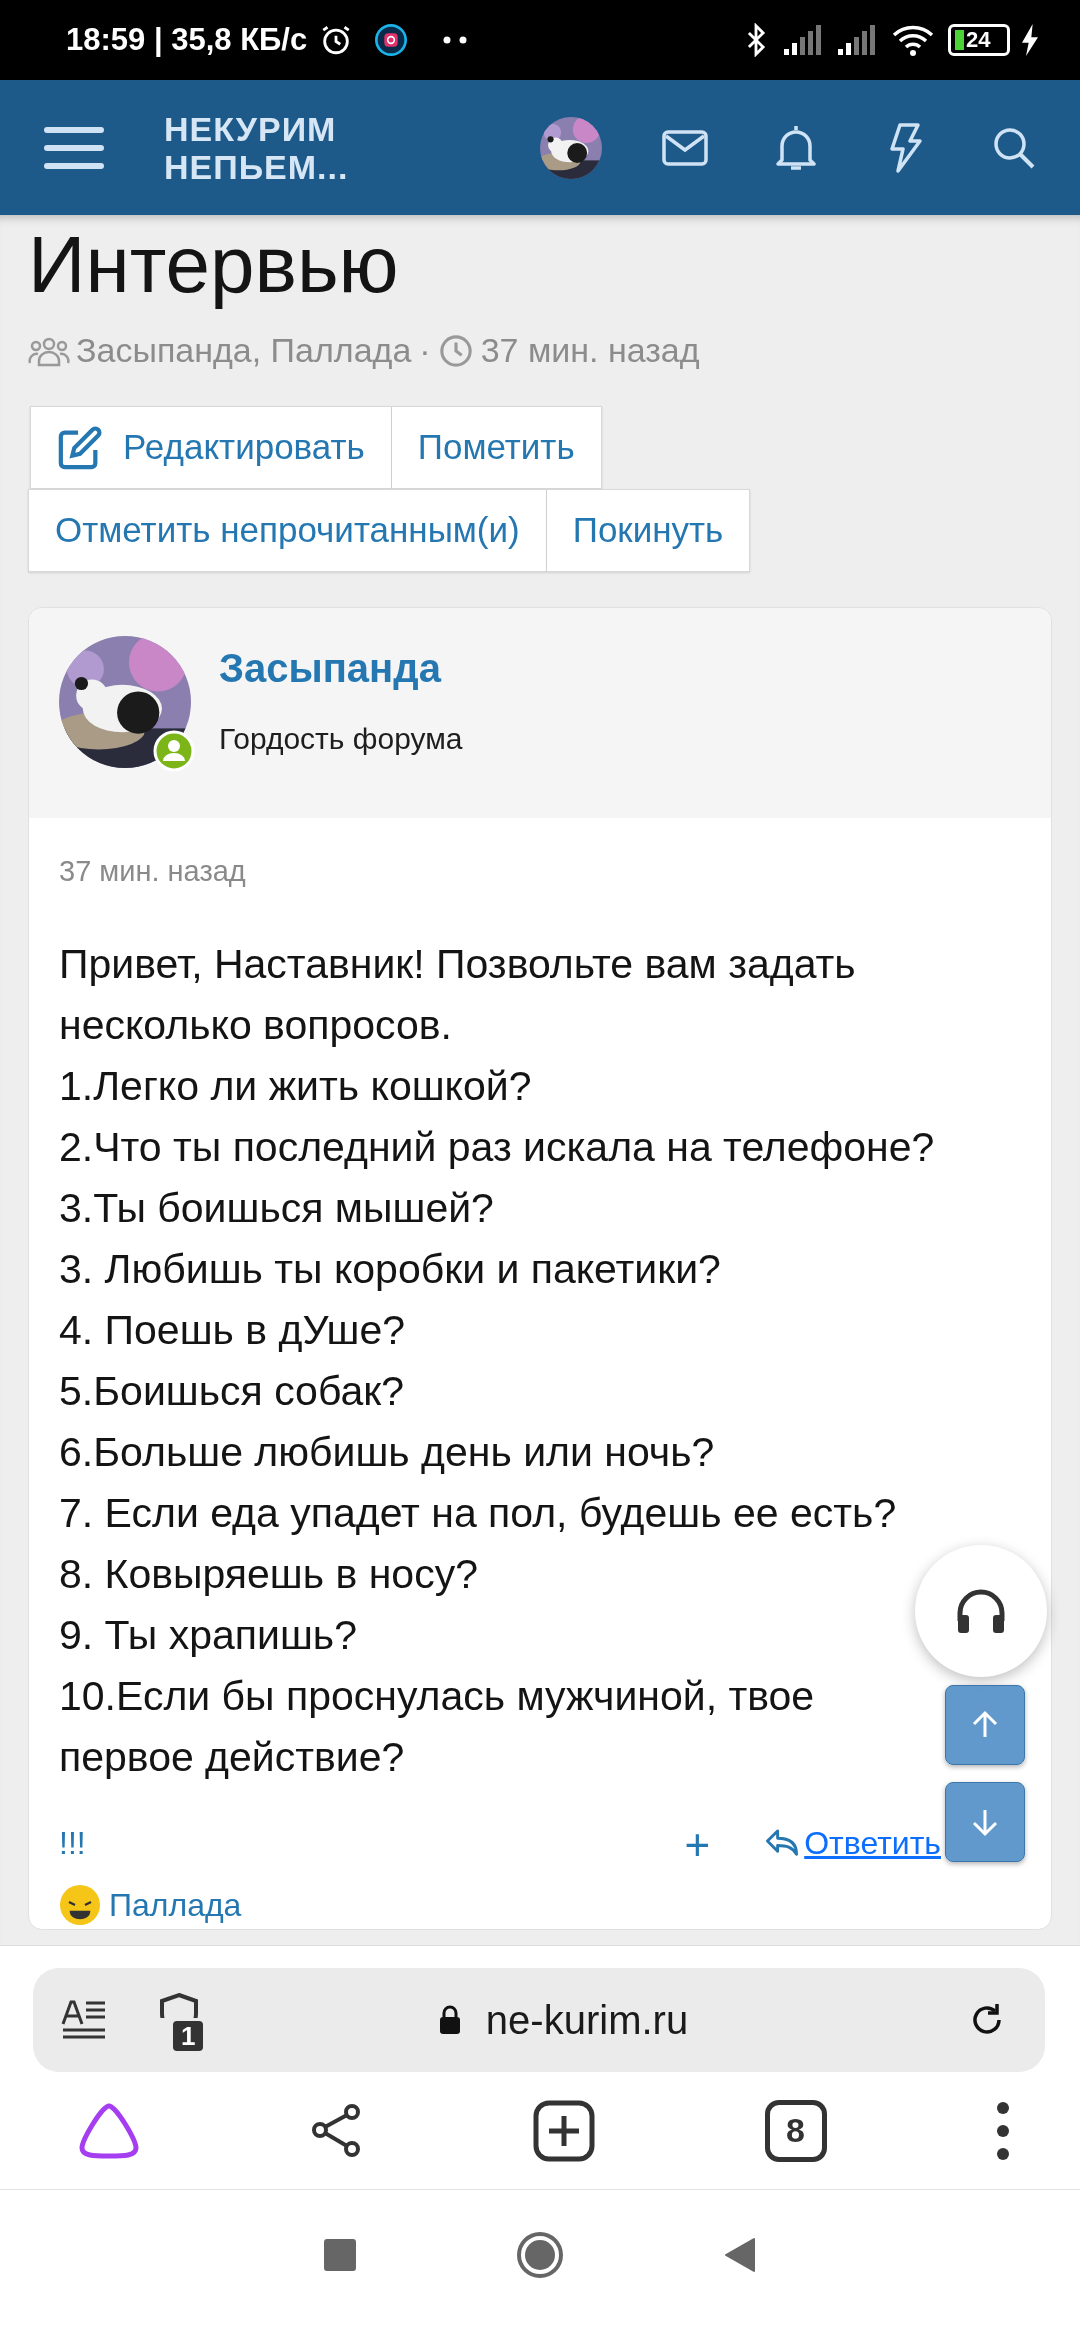  I want to click on url-text: ne-kurim.ru, so click(587, 2020).